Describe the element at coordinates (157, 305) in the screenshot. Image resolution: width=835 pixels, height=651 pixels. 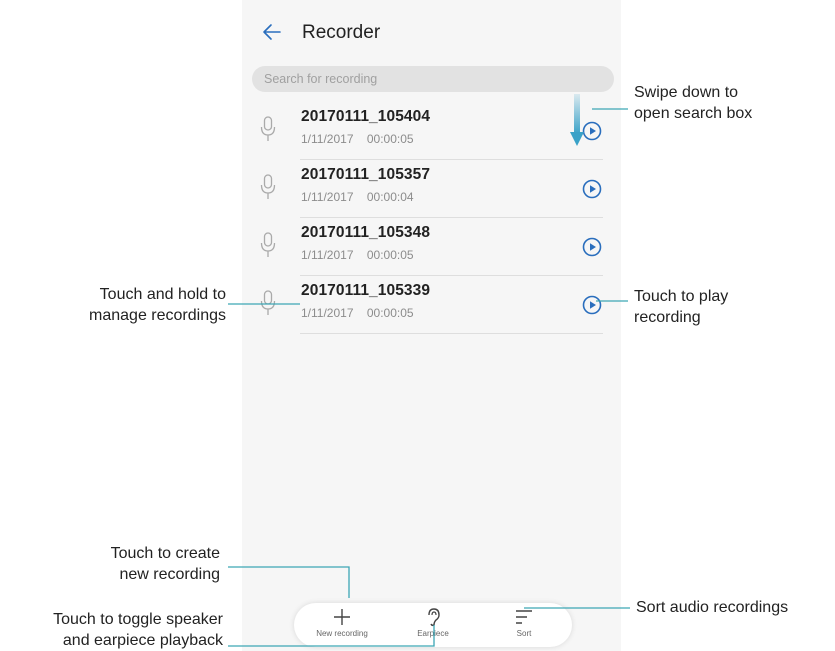
I see `callout-manage: Touch and hold to manage recordings` at that location.